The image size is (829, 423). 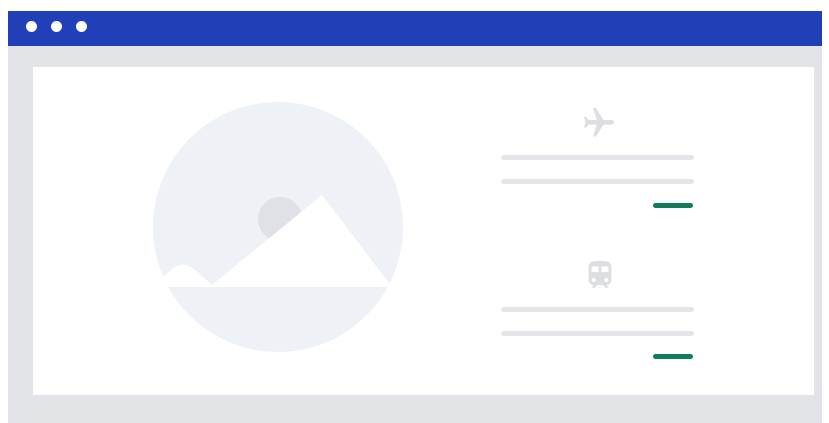 What do you see at coordinates (600, 274) in the screenshot?
I see `train-icon` at bounding box center [600, 274].